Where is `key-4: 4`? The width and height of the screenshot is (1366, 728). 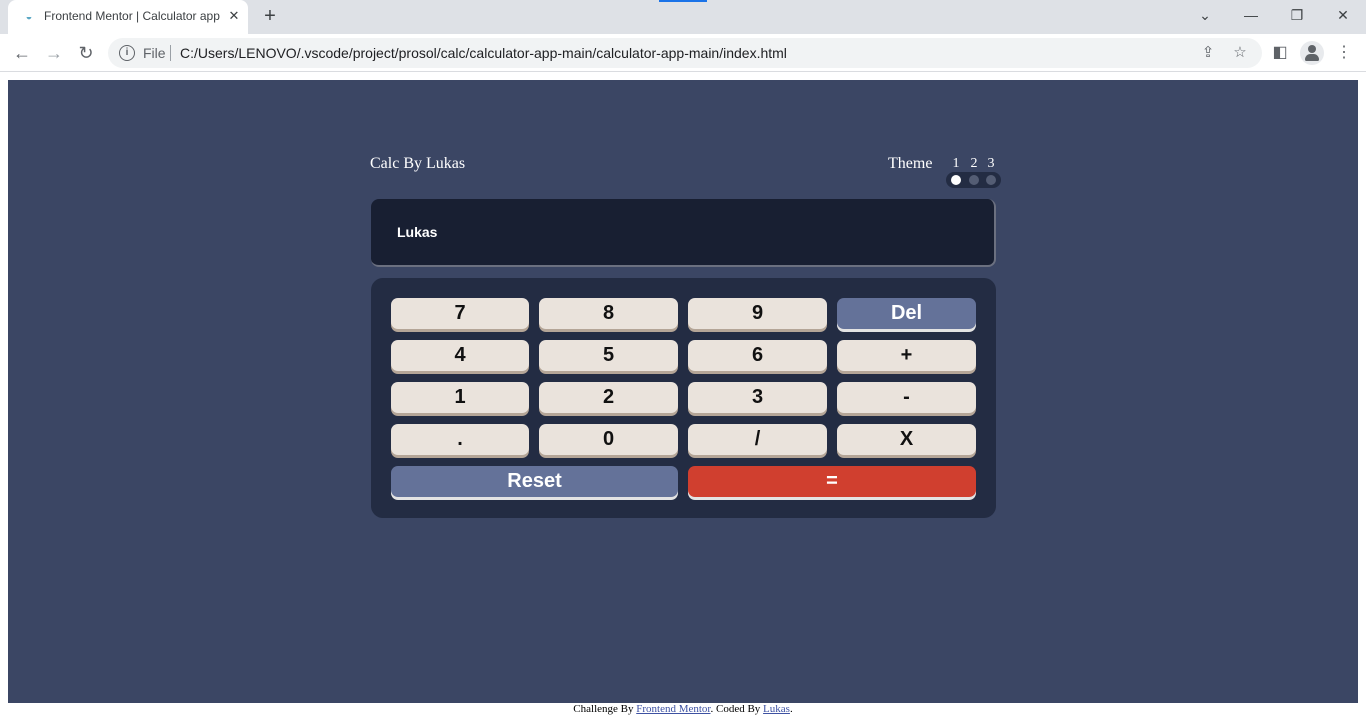 key-4: 4 is located at coordinates (460, 355).